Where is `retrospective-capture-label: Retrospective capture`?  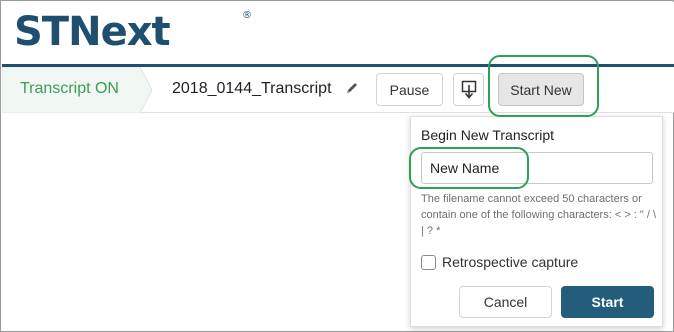 retrospective-capture-label: Retrospective capture is located at coordinates (510, 262).